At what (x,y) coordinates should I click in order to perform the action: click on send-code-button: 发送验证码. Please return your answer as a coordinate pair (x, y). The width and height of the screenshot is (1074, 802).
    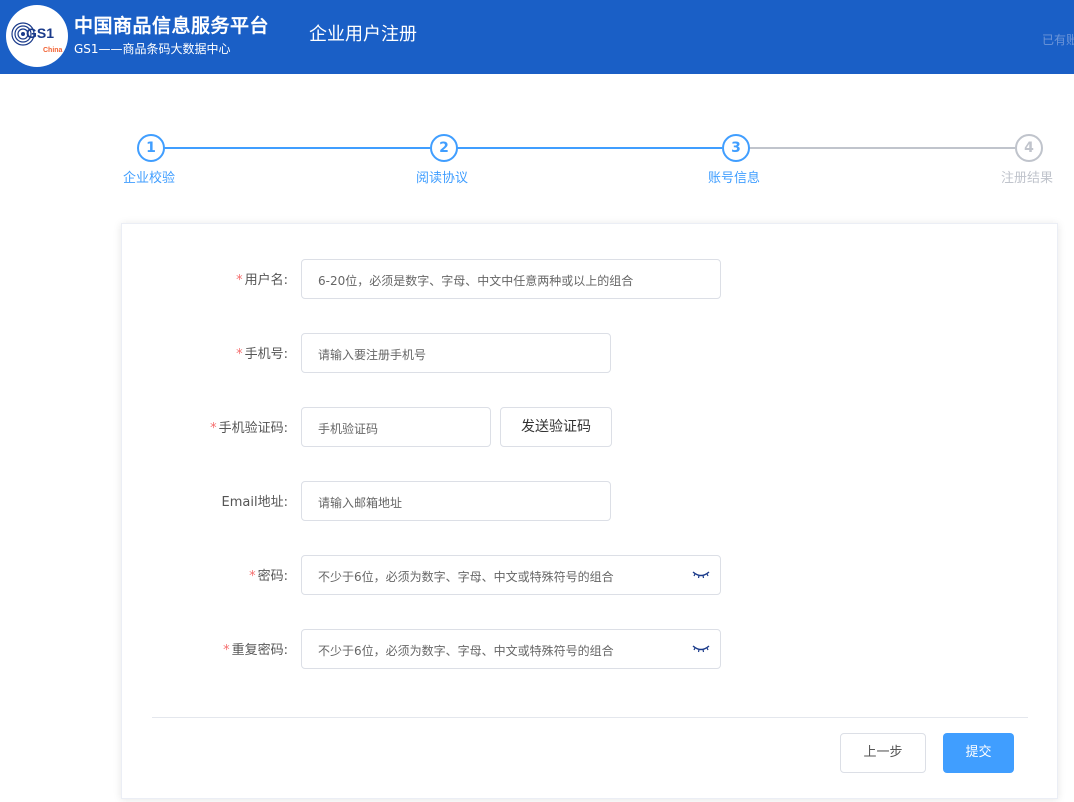
    Looking at the image, I should click on (556, 427).